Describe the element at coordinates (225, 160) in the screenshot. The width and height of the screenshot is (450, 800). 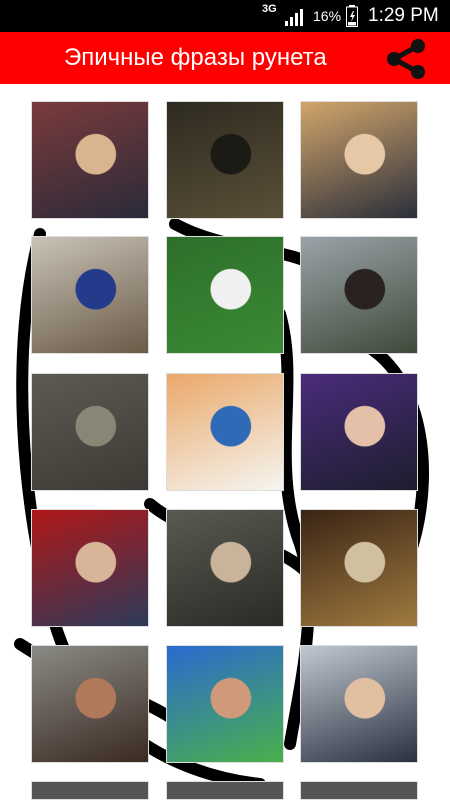
I see `thumb-dark-wizard` at that location.